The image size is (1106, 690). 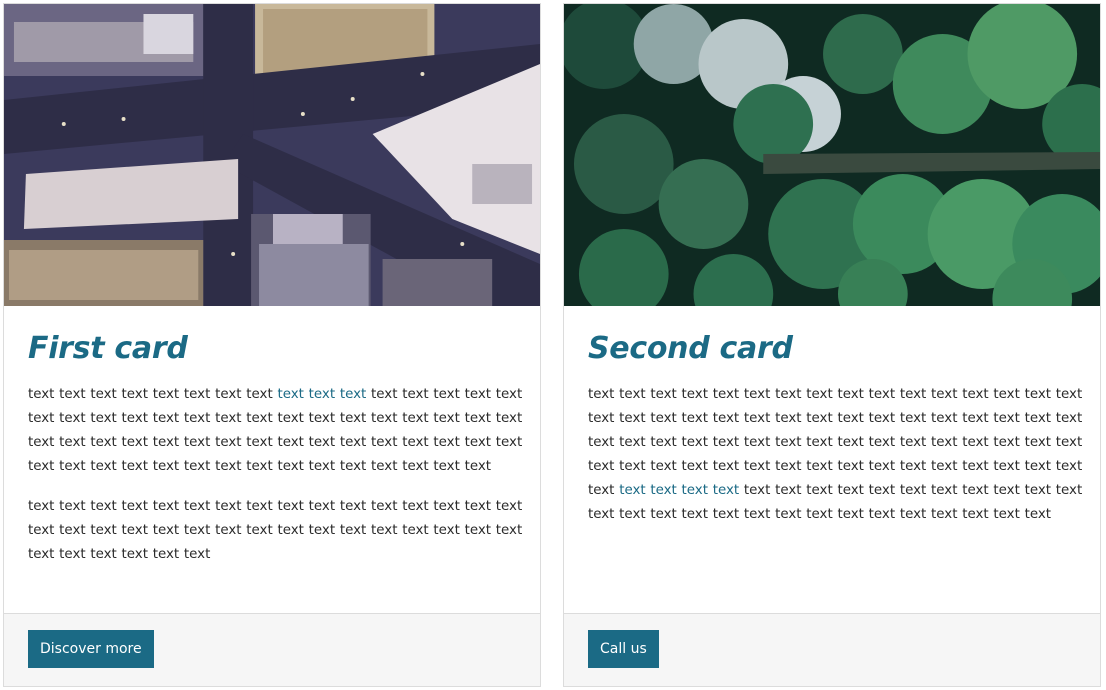 I want to click on card-footer: Call us, so click(x=832, y=649).